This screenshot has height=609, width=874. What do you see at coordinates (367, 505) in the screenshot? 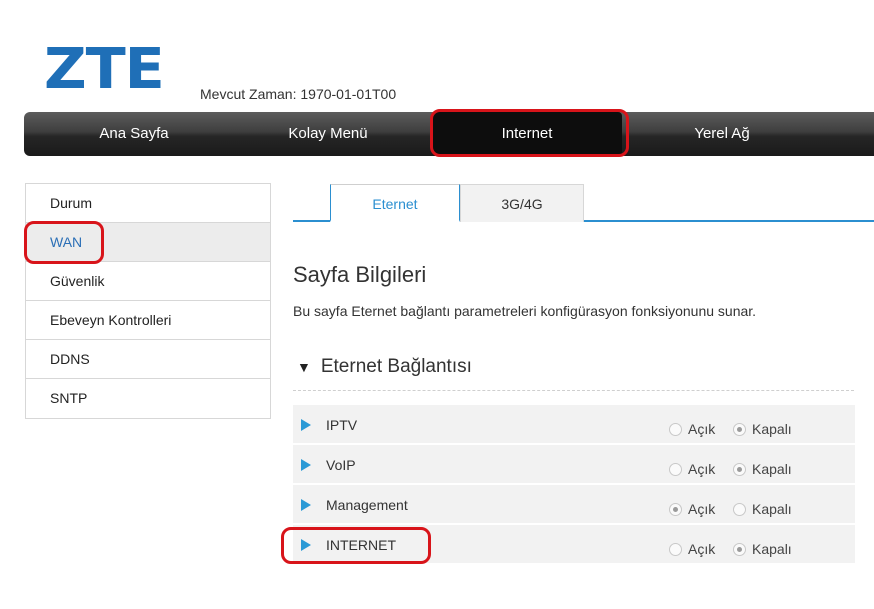
I see `connection-name: Management` at bounding box center [367, 505].